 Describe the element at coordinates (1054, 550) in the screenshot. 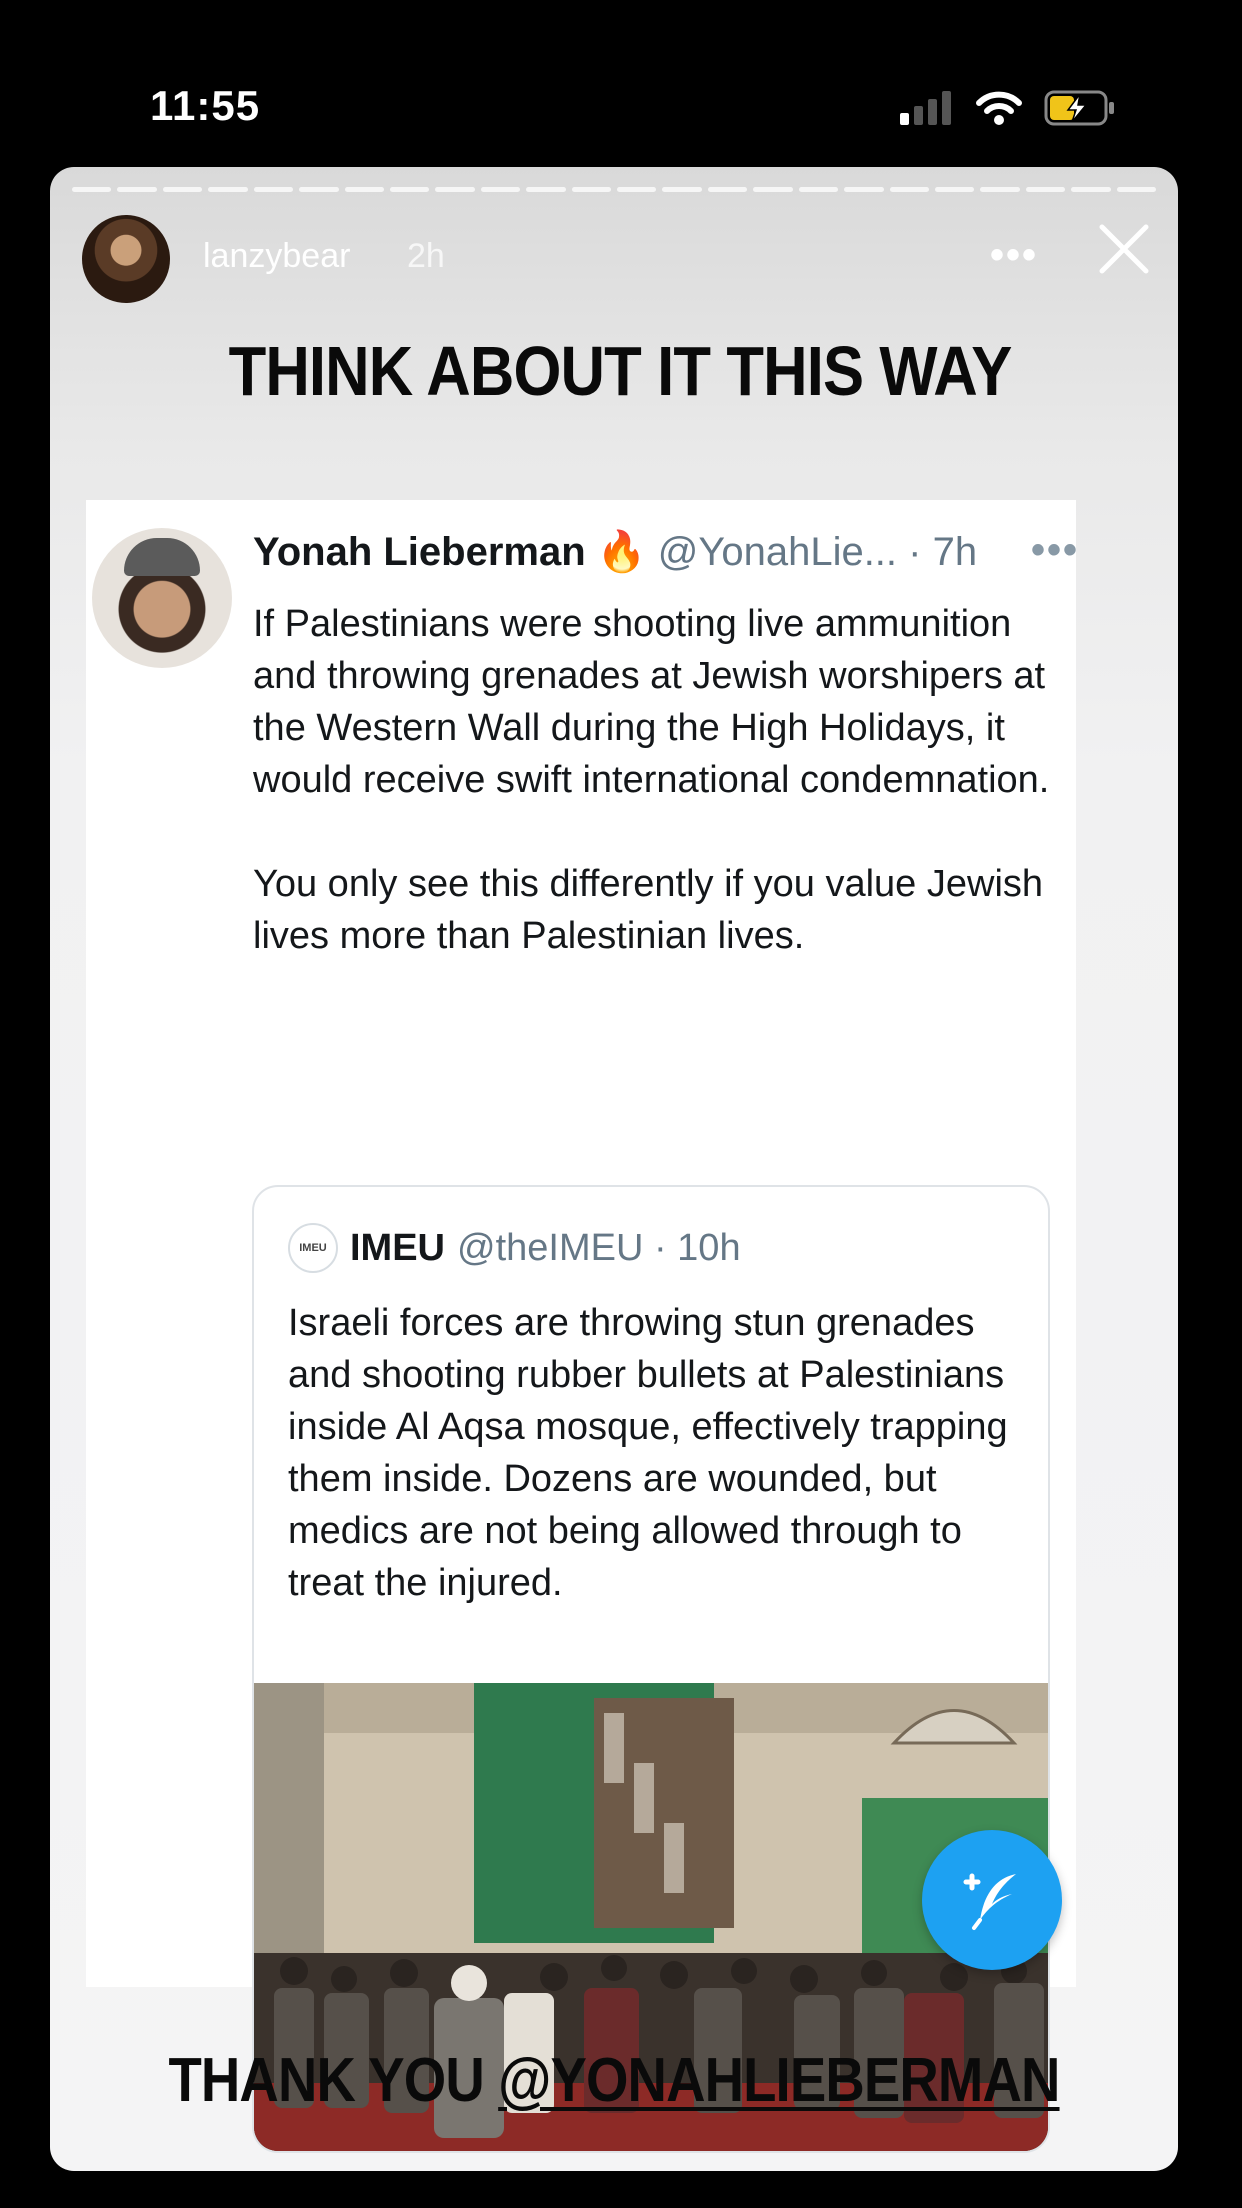

I see `tweet-more-icon: •••` at that location.